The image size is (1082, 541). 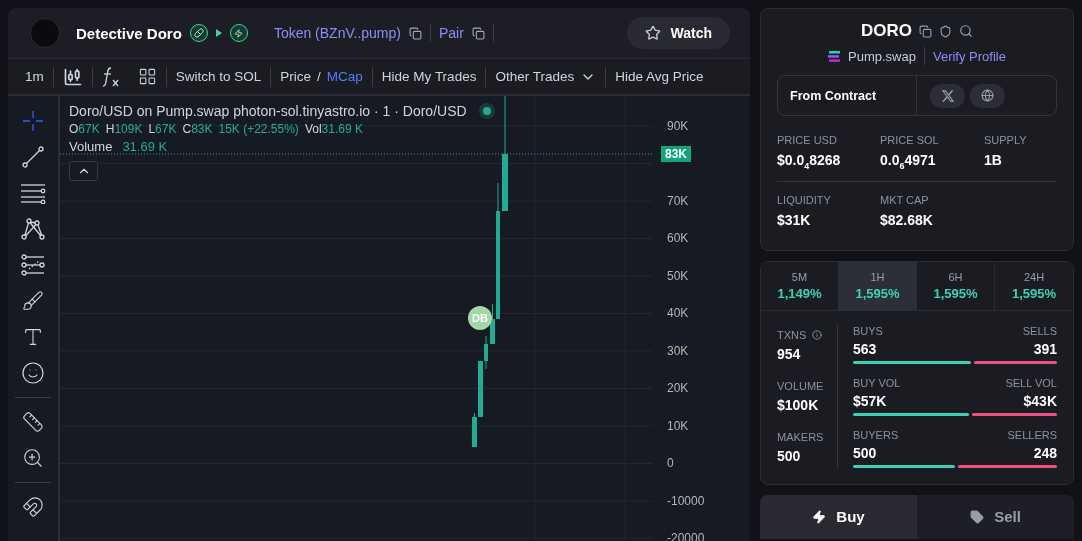 I want to click on pill-badge-icon, so click(x=198, y=33).